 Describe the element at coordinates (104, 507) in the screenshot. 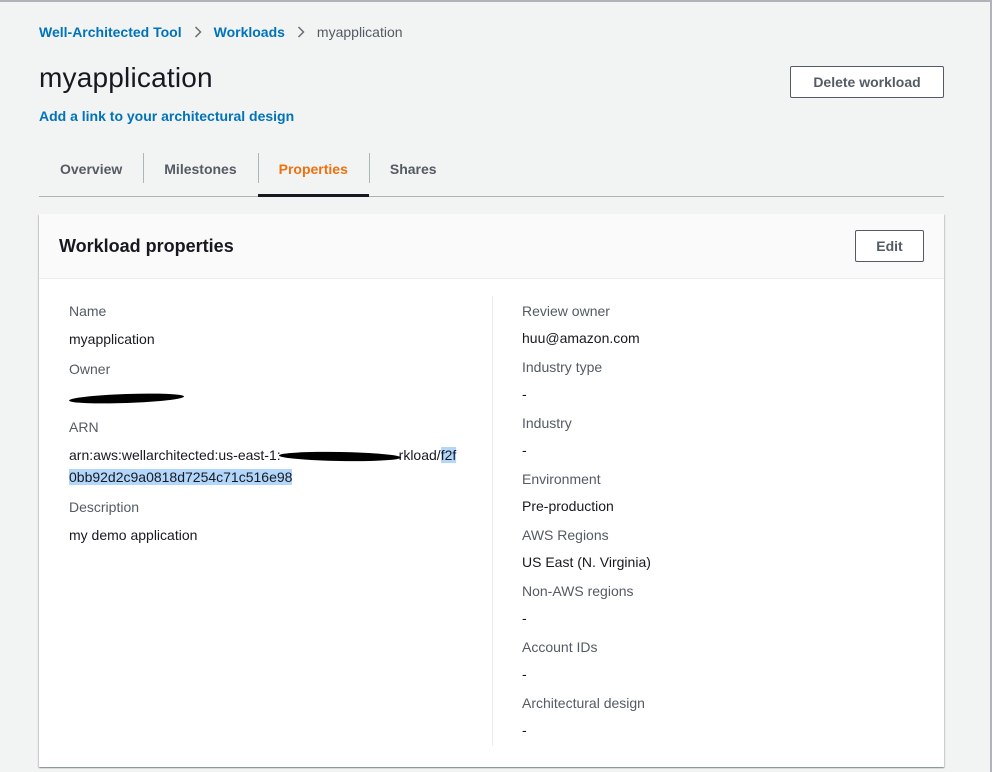

I see `description-label: Description` at that location.